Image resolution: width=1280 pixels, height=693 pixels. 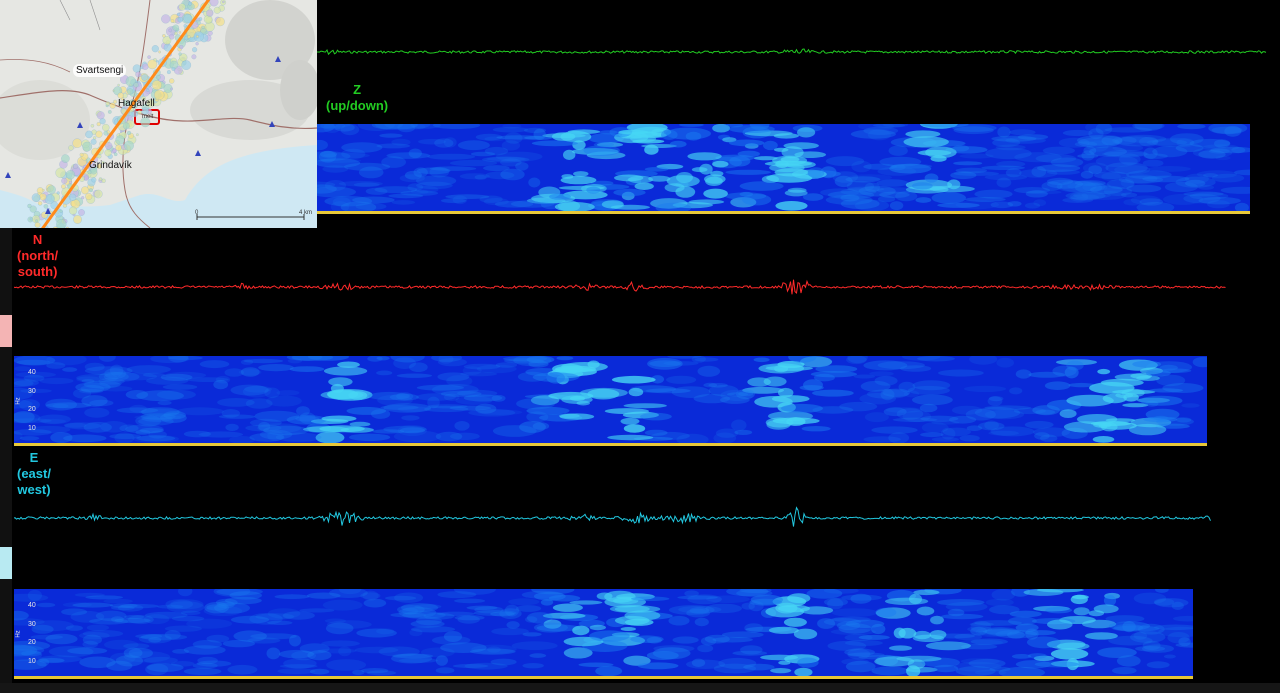 I want to click on map-graphic, so click(x=158, y=114).